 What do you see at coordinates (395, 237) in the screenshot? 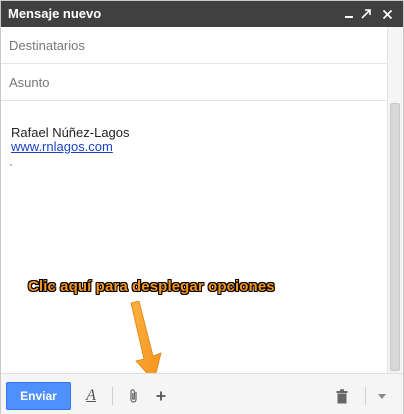
I see `scrollbar-thumb` at bounding box center [395, 237].